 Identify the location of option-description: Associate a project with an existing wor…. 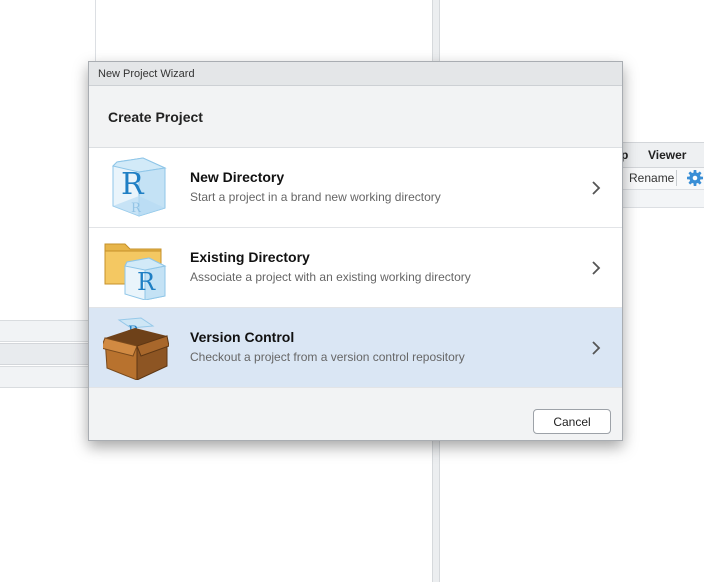
(330, 277).